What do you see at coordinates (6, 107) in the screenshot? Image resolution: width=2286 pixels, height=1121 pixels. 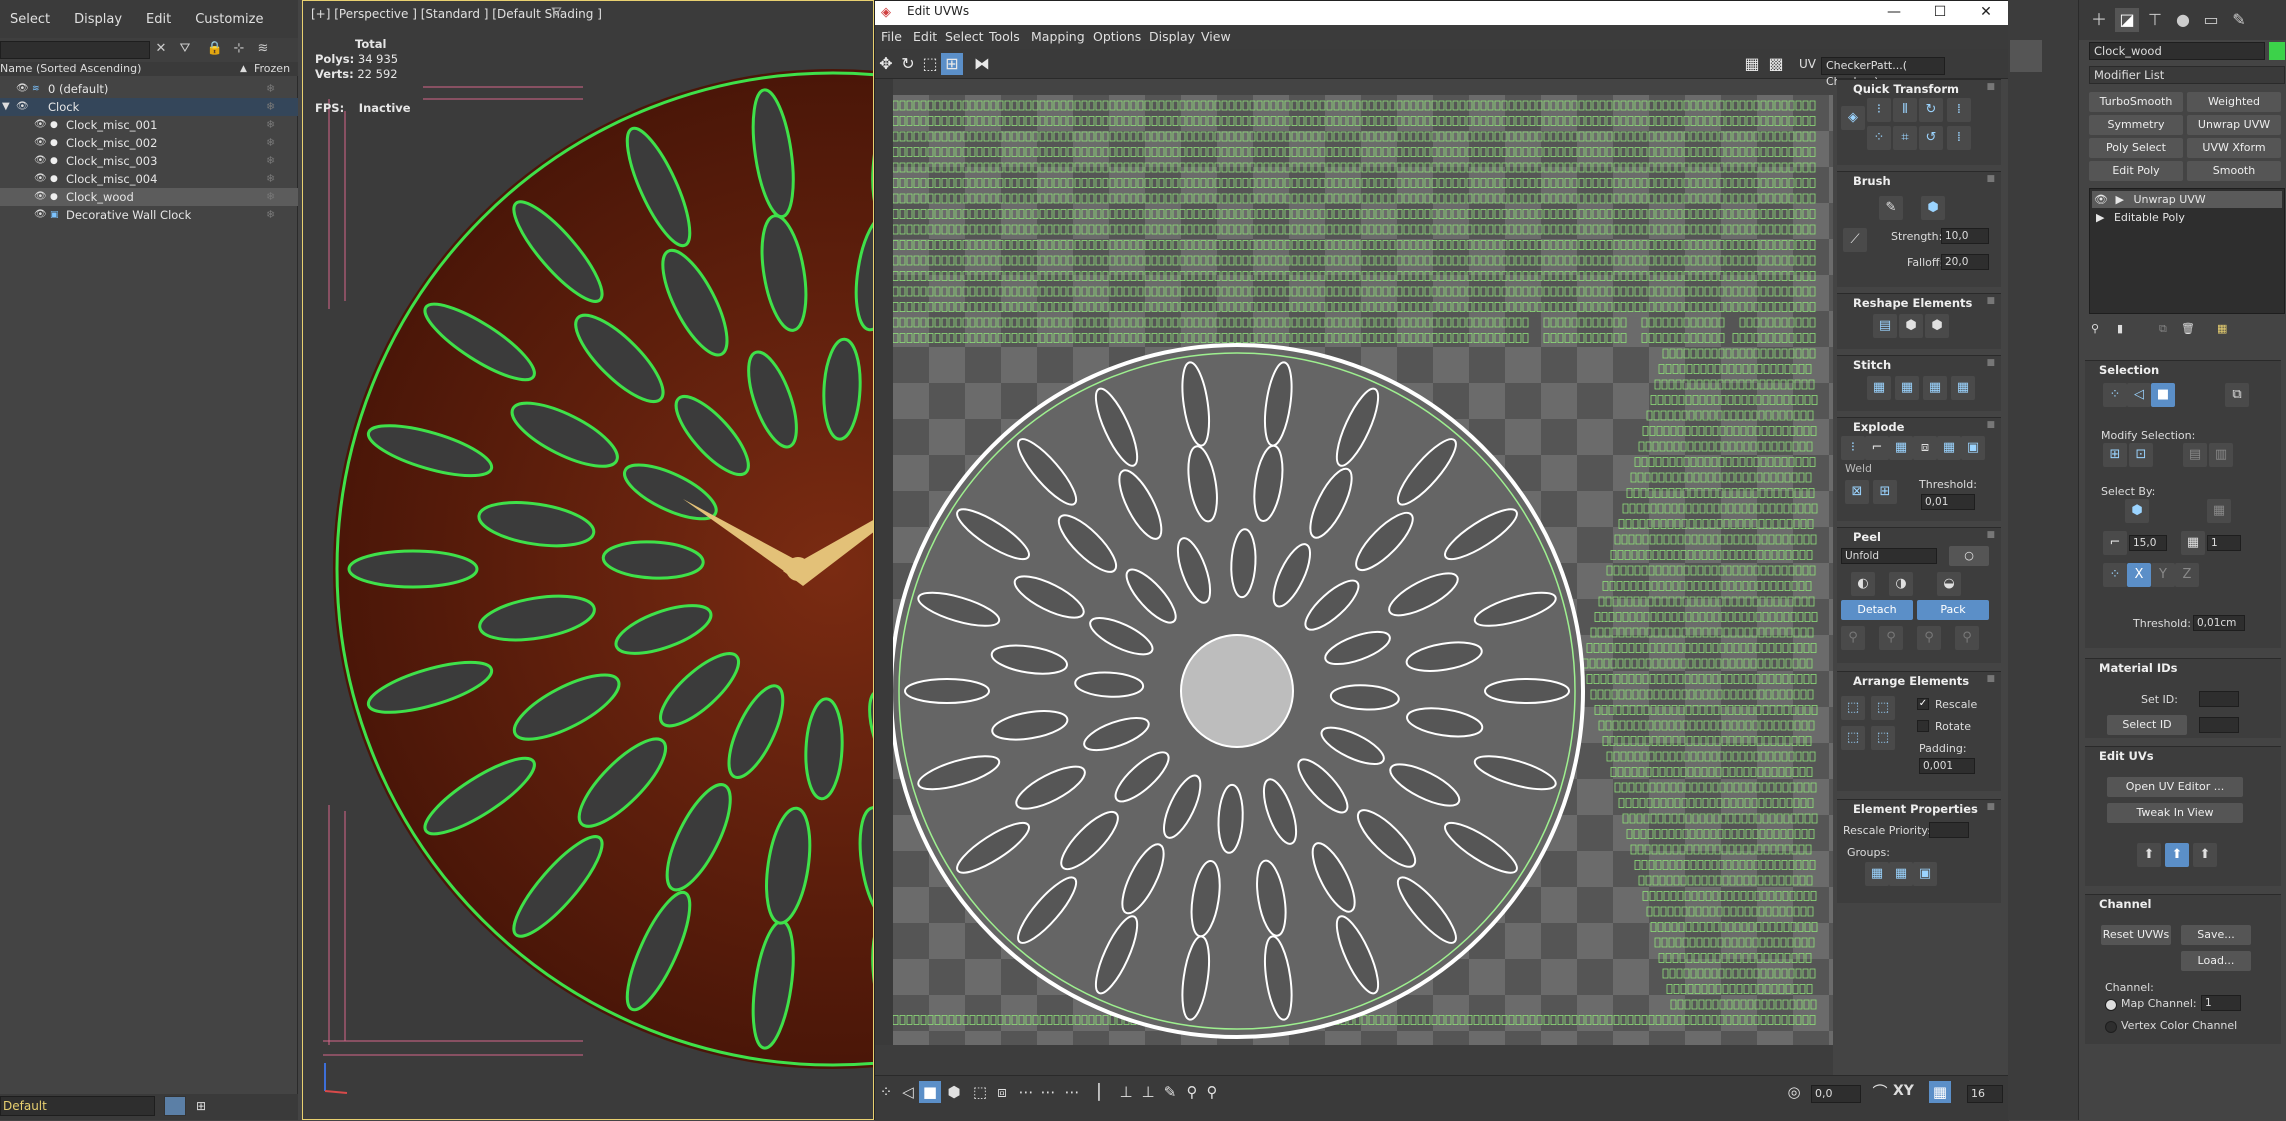 I see `expand-arrow-icon: ▼` at bounding box center [6, 107].